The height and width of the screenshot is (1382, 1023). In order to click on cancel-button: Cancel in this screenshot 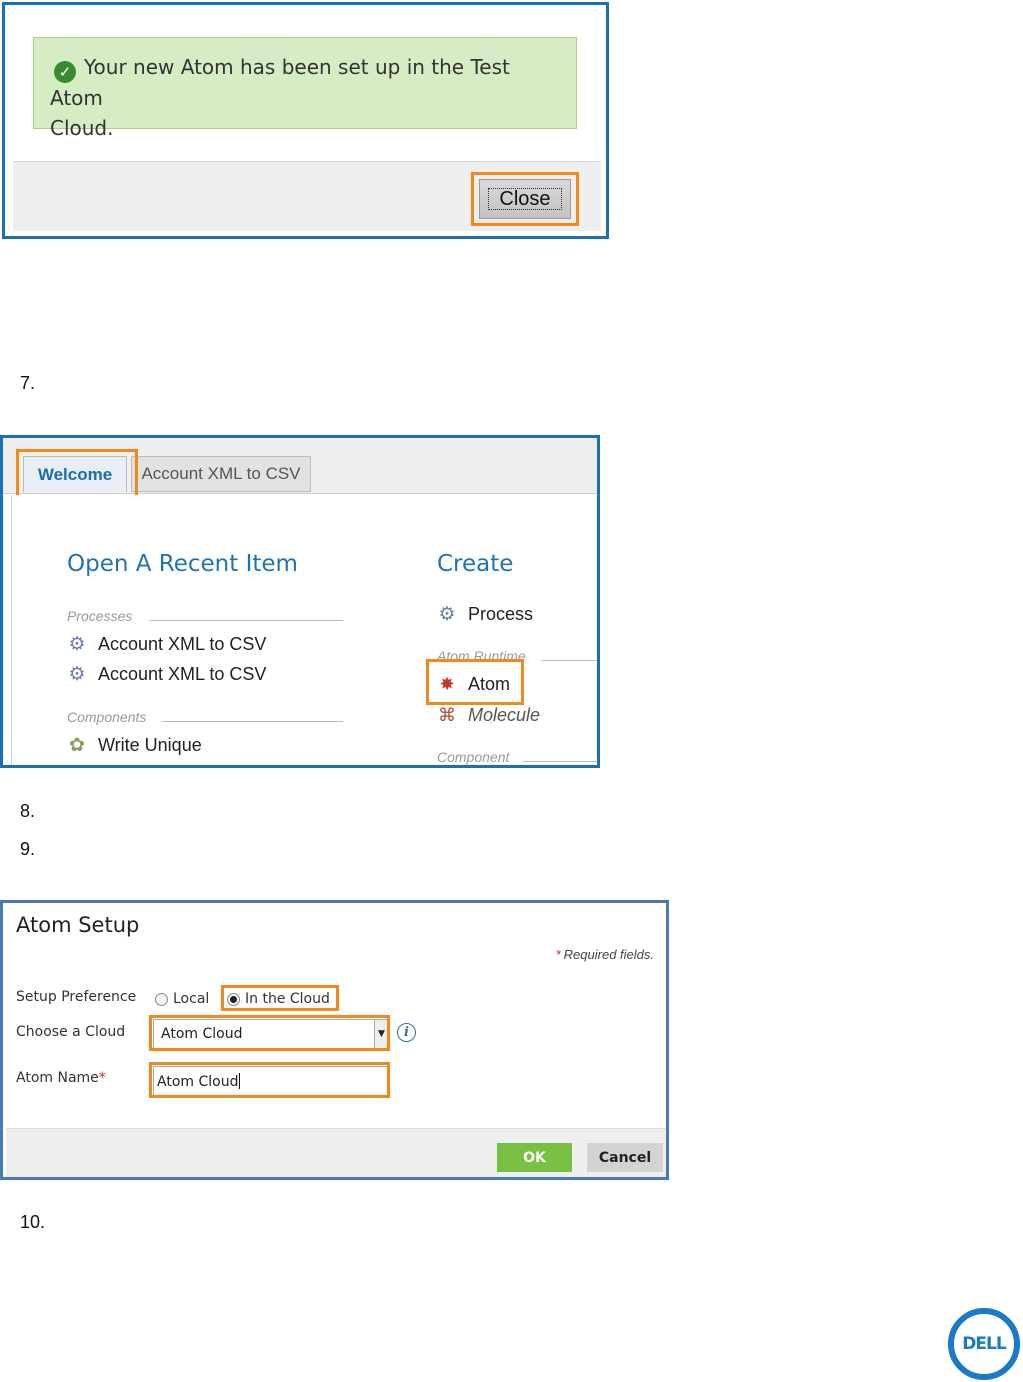, I will do `click(625, 1157)`.